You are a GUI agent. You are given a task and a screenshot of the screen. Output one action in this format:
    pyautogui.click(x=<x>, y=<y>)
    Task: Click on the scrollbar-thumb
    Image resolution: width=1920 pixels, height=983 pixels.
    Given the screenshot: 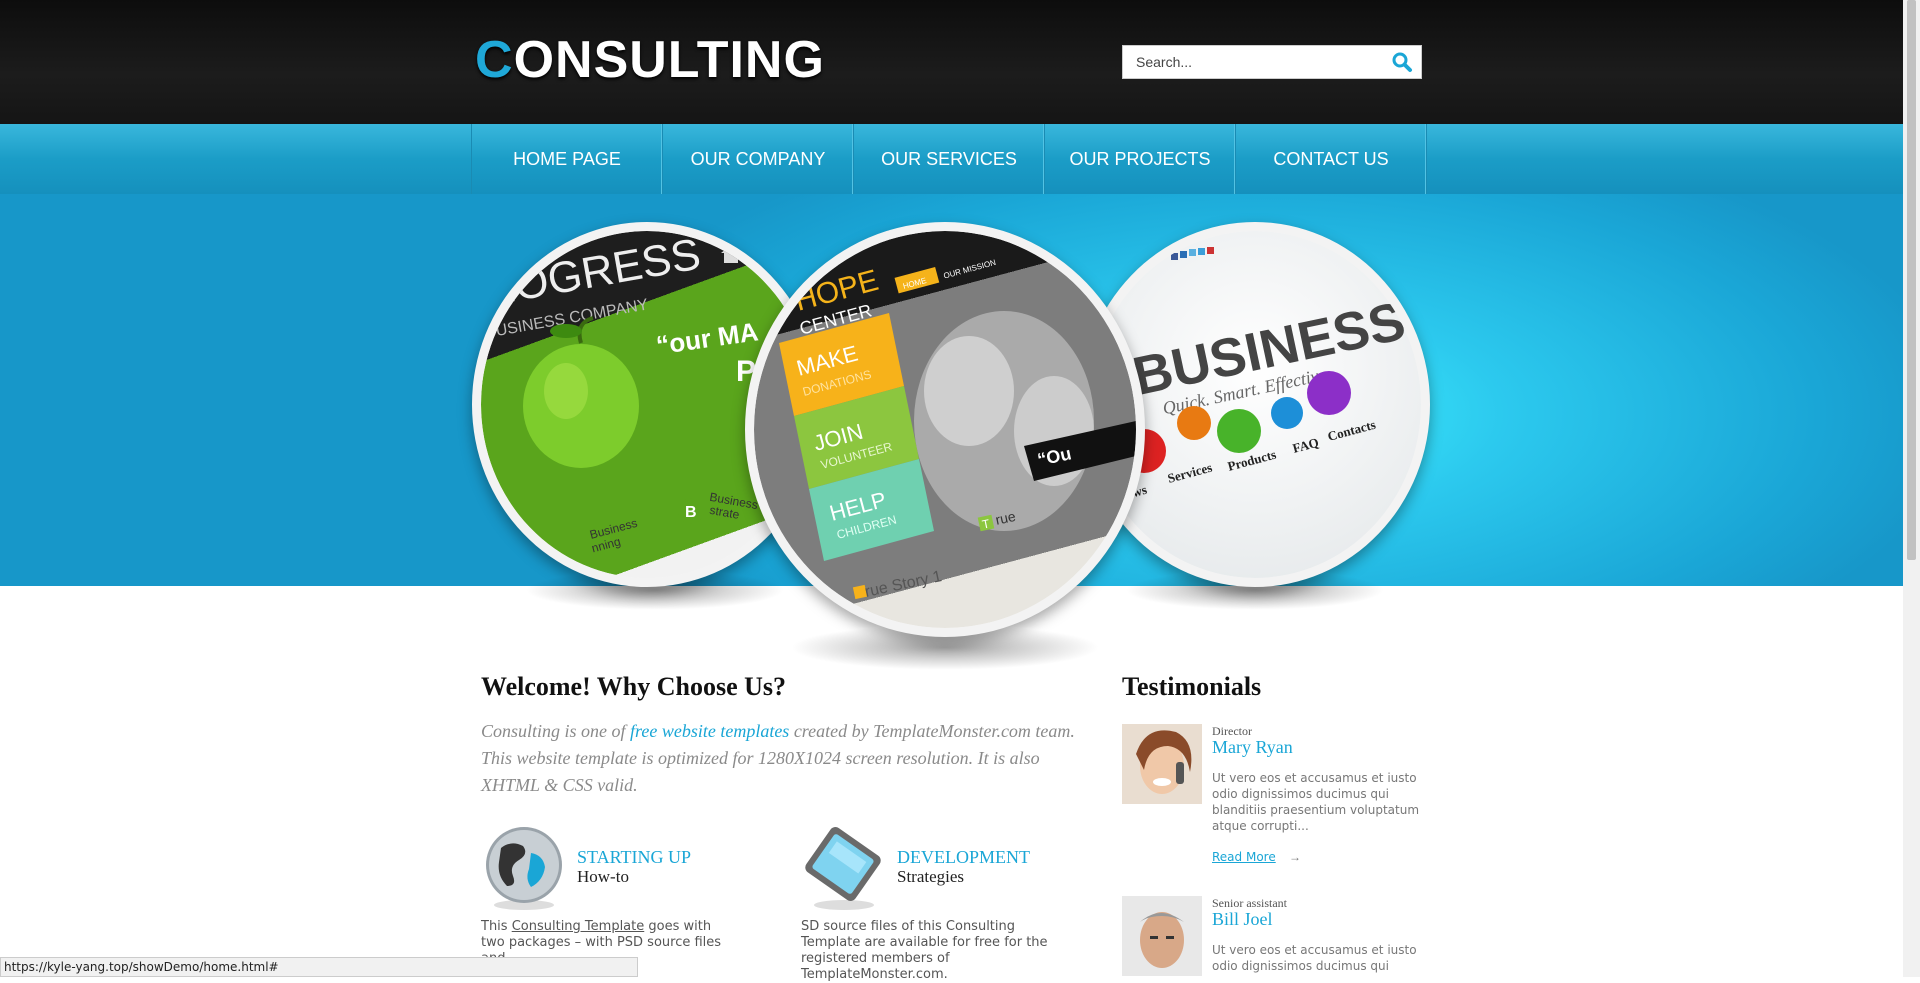 What is the action you would take?
    pyautogui.click(x=1911, y=280)
    